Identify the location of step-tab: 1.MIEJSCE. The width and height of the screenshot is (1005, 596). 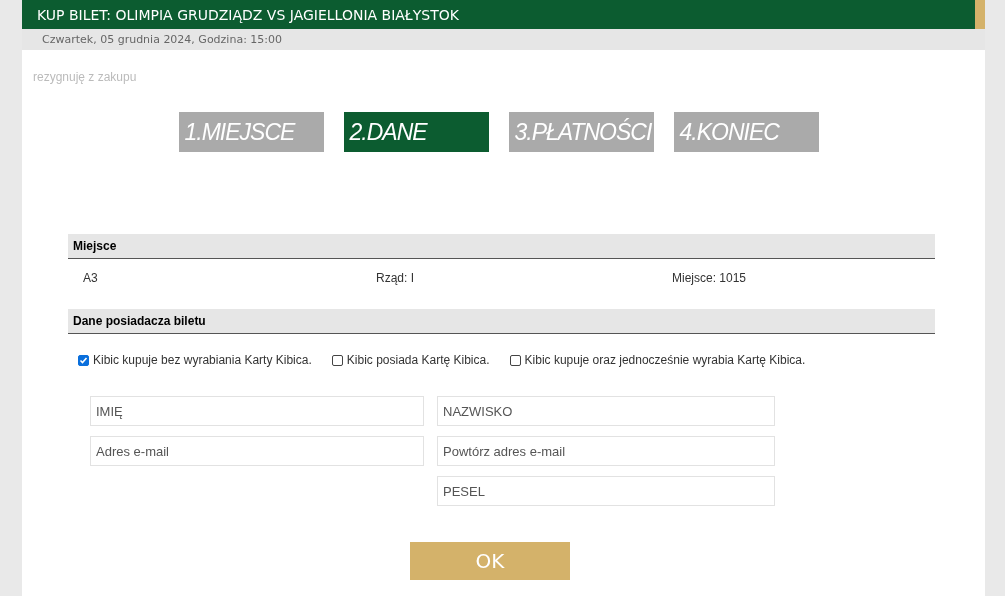
(251, 132).